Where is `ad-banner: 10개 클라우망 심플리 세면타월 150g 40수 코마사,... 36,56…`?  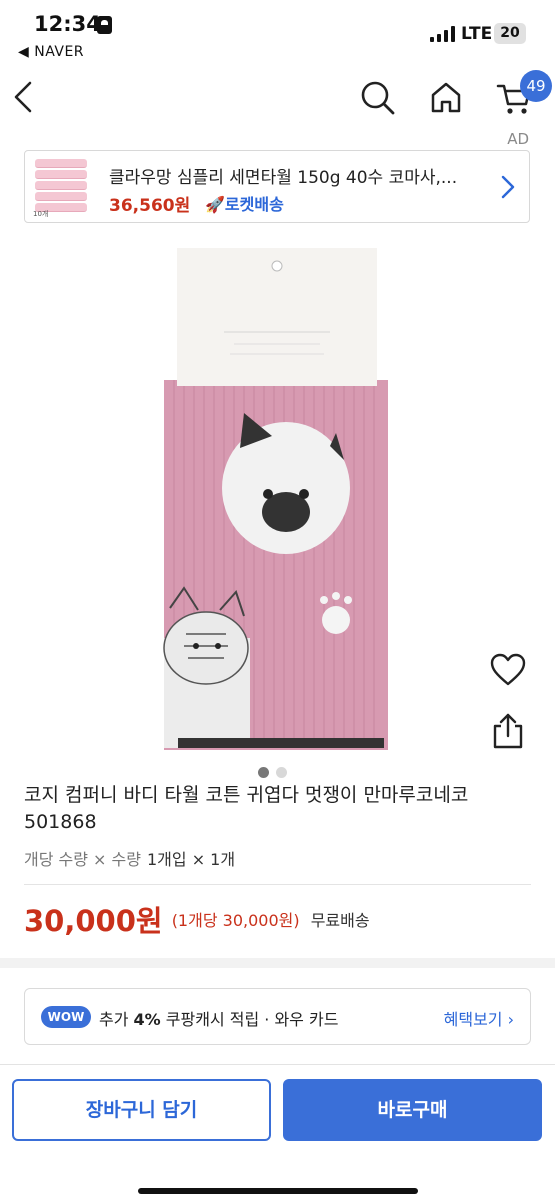
ad-banner: 10개 클라우망 심플리 세면타월 150g 40수 코마사,... 36,56… is located at coordinates (277, 186).